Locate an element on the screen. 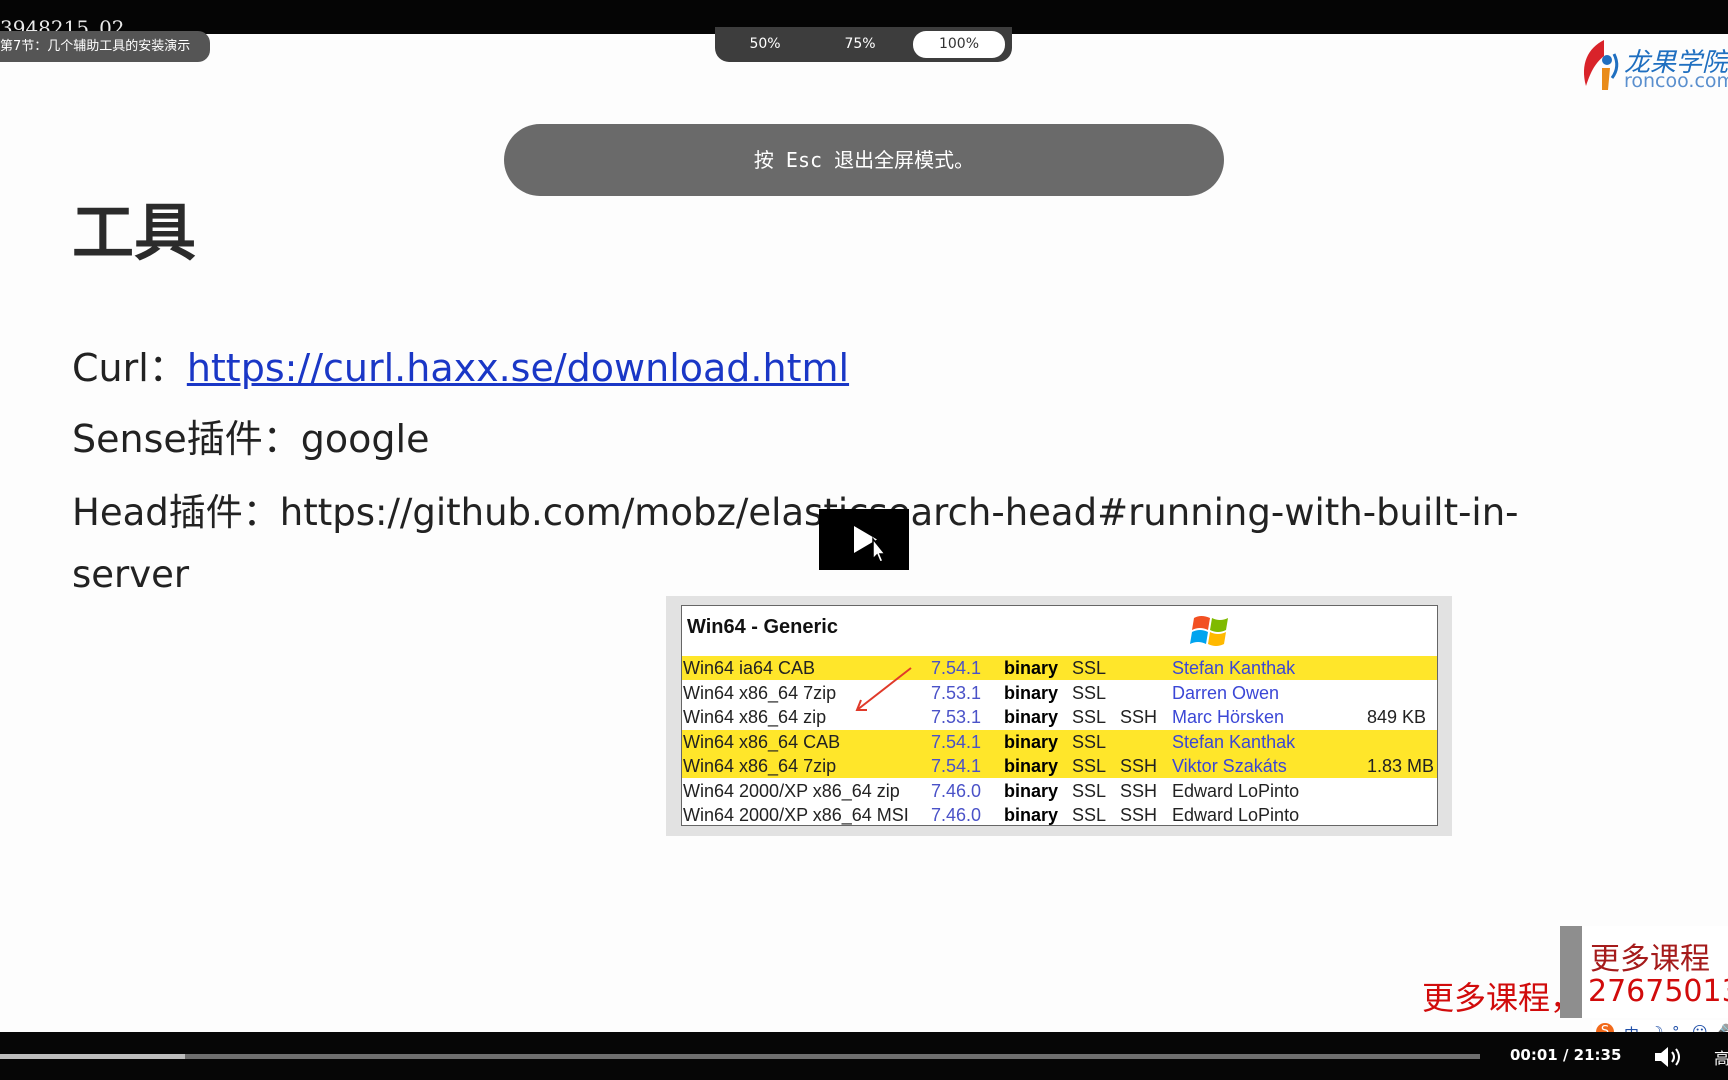  download-cell-name: Win64 x86_64 zip is located at coordinates (754, 717).